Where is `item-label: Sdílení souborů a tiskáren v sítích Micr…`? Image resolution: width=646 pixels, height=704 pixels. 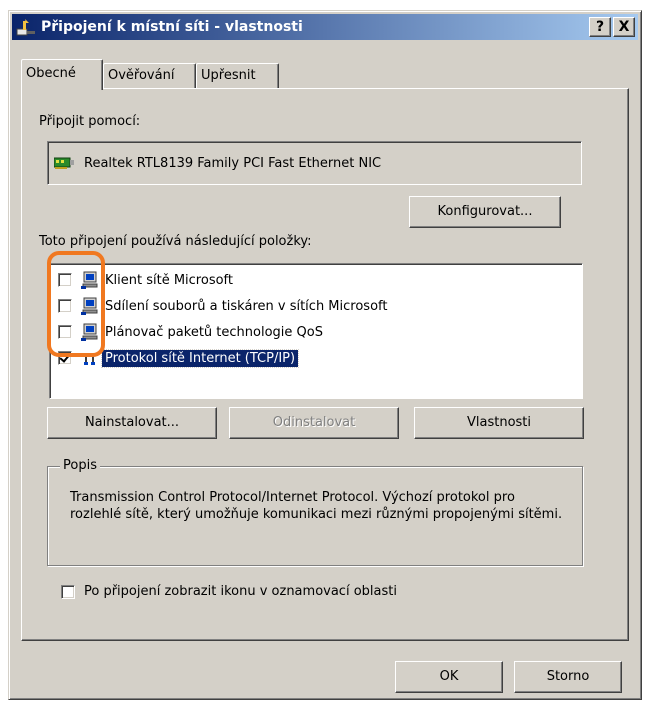
item-label: Sdílení souborů a tiskáren v sítích Micr… is located at coordinates (246, 306).